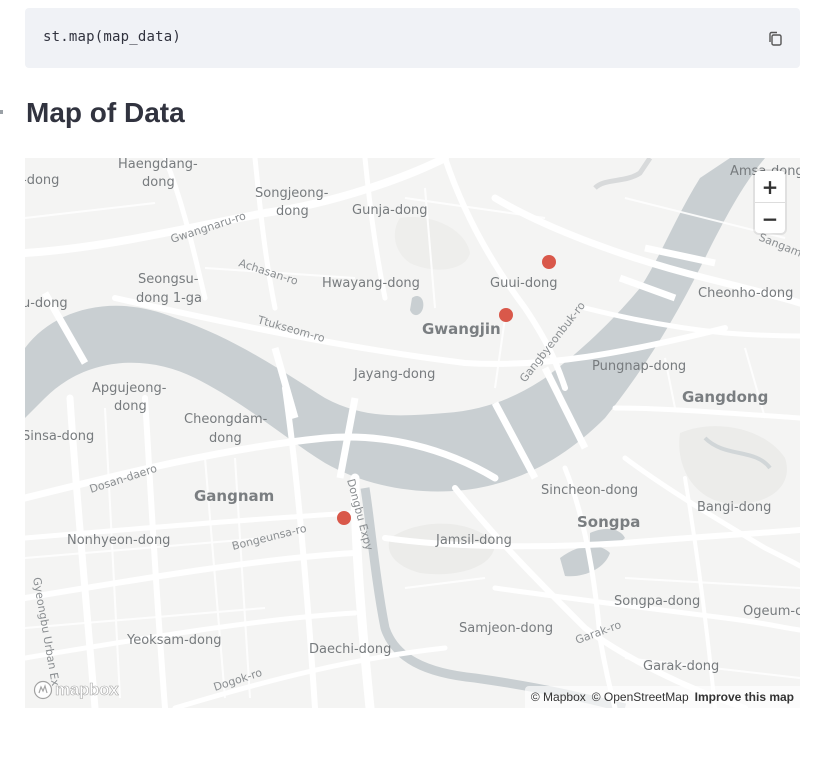  I want to click on svg-text: Gangdong, so click(725, 397).